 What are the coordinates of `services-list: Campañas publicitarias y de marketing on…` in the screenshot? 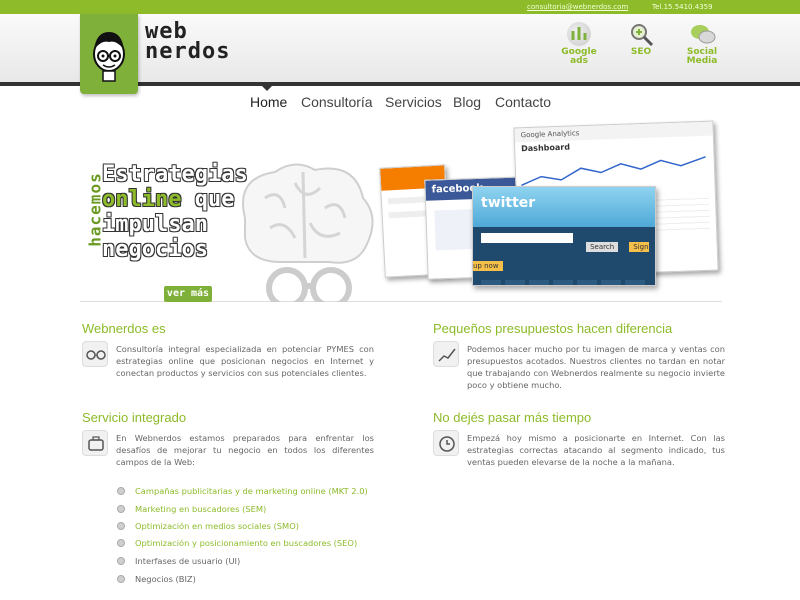 It's located at (248, 537).